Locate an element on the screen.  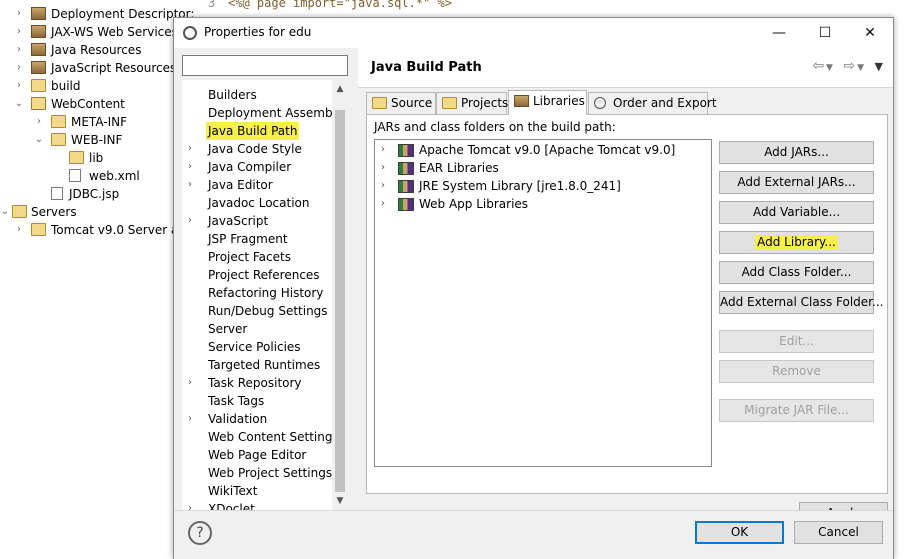
tab-projects: Projects is located at coordinates (472, 103).